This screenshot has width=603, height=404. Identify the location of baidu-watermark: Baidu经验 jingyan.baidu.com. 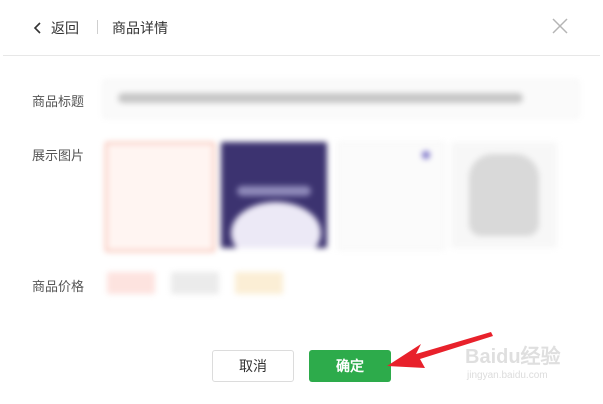
(530, 365).